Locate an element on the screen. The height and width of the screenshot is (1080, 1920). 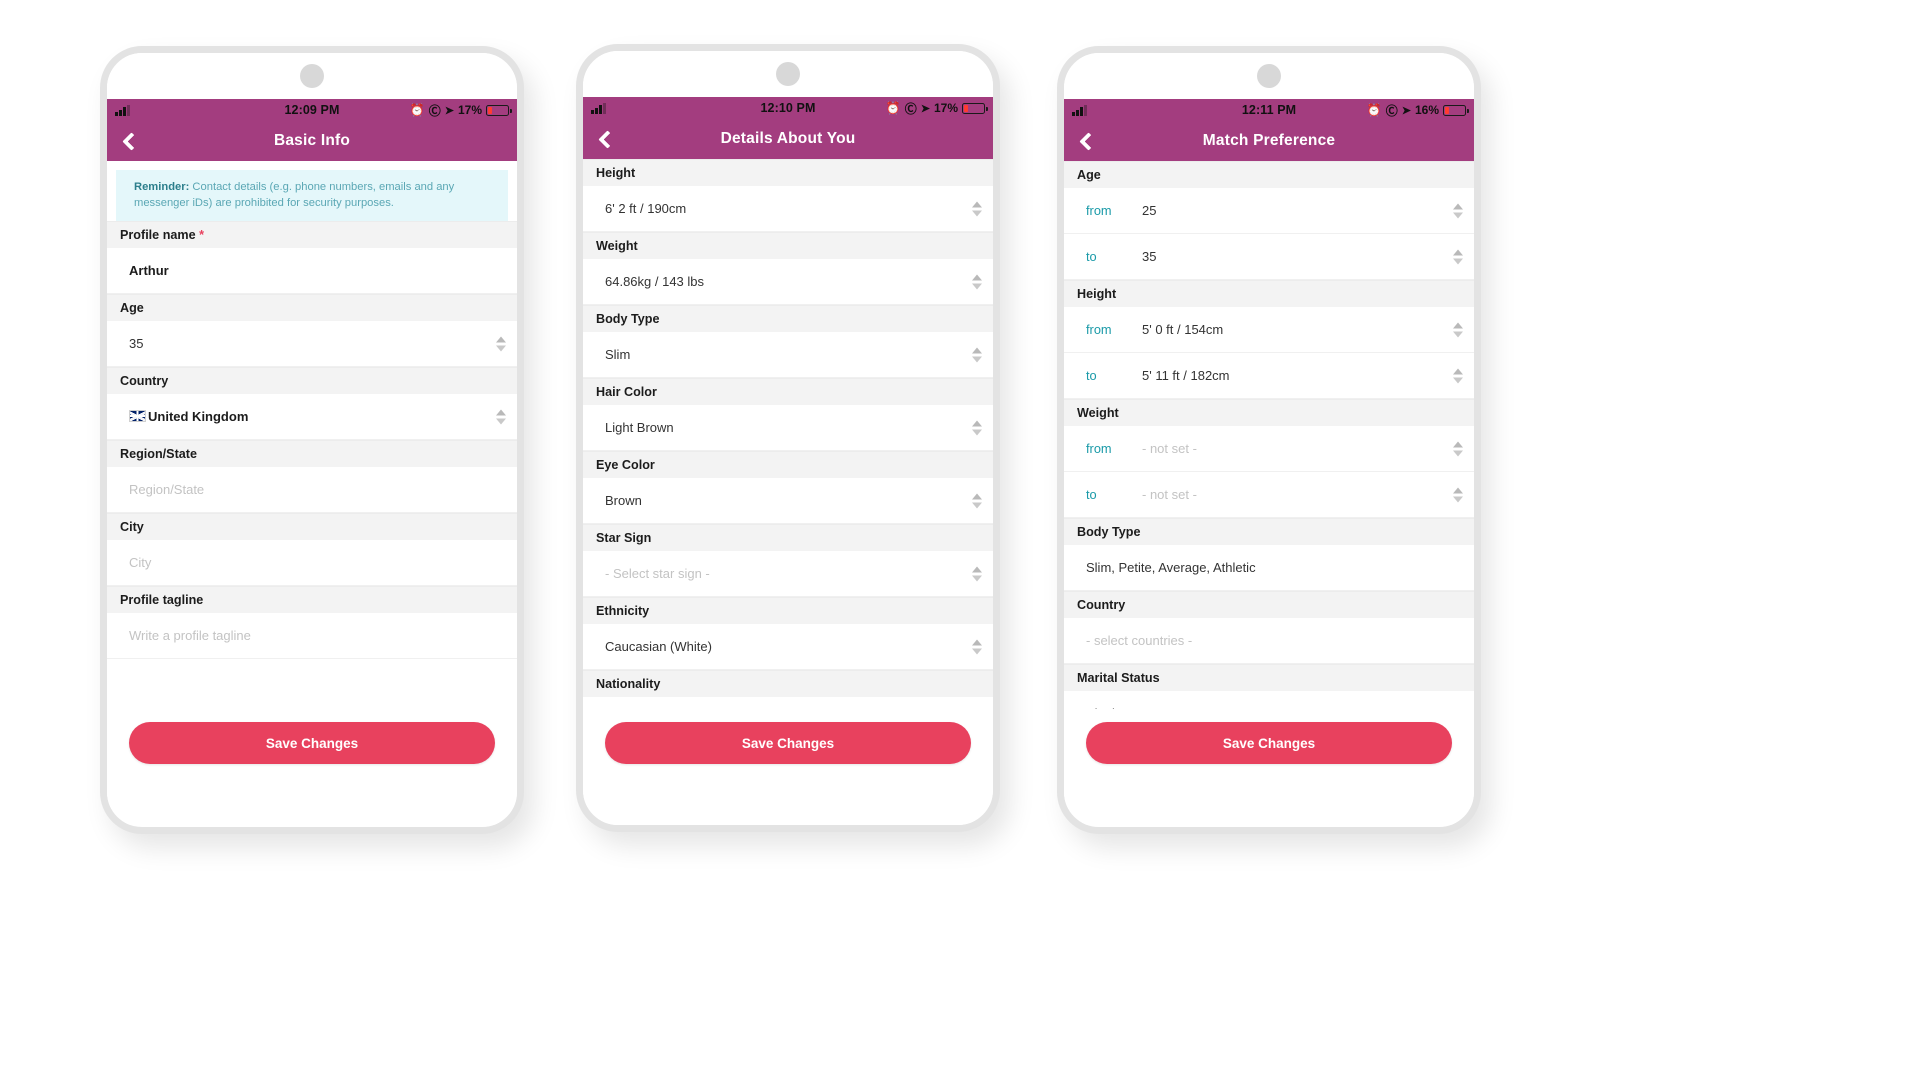
field-value: 64.86kg / 143 lbs is located at coordinates (794, 281).